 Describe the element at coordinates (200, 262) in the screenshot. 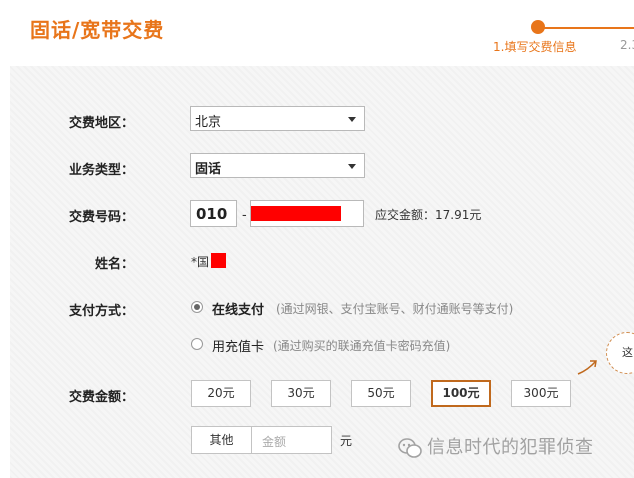

I see `name-value: *国` at that location.